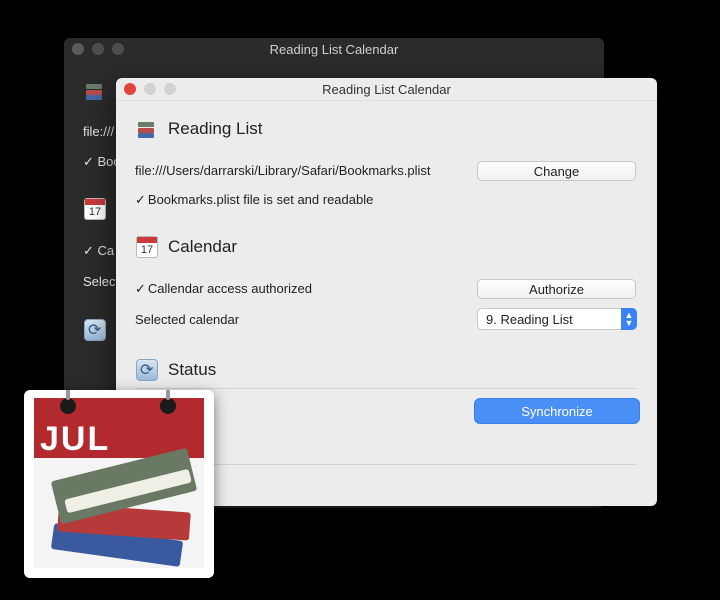 The width and height of the screenshot is (720, 600). Describe the element at coordinates (99, 250) in the screenshot. I see `background-calendar-fragment: ✓ Ca` at that location.